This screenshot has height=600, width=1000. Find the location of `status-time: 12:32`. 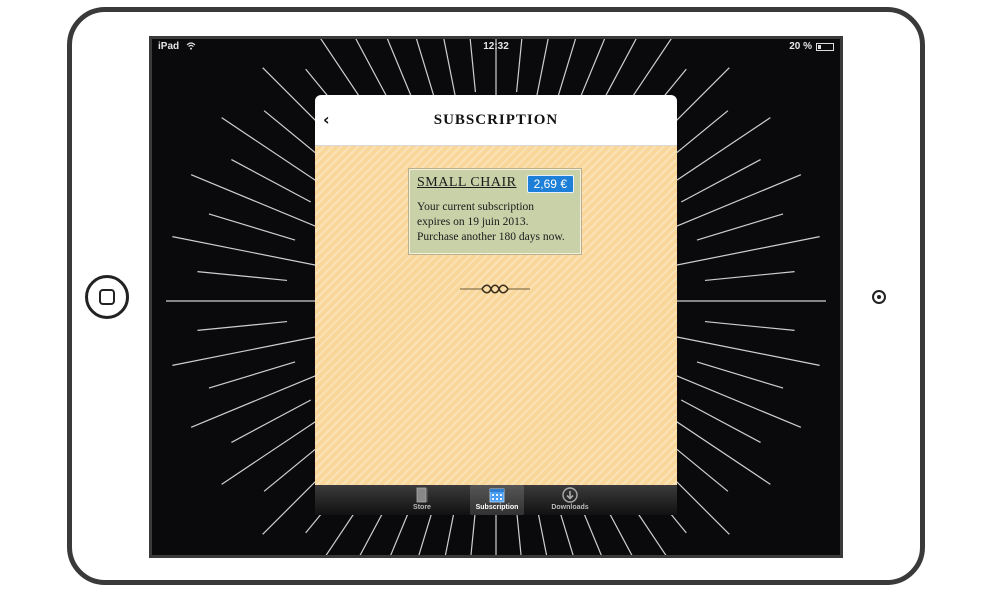

status-time: 12:32 is located at coordinates (496, 46).